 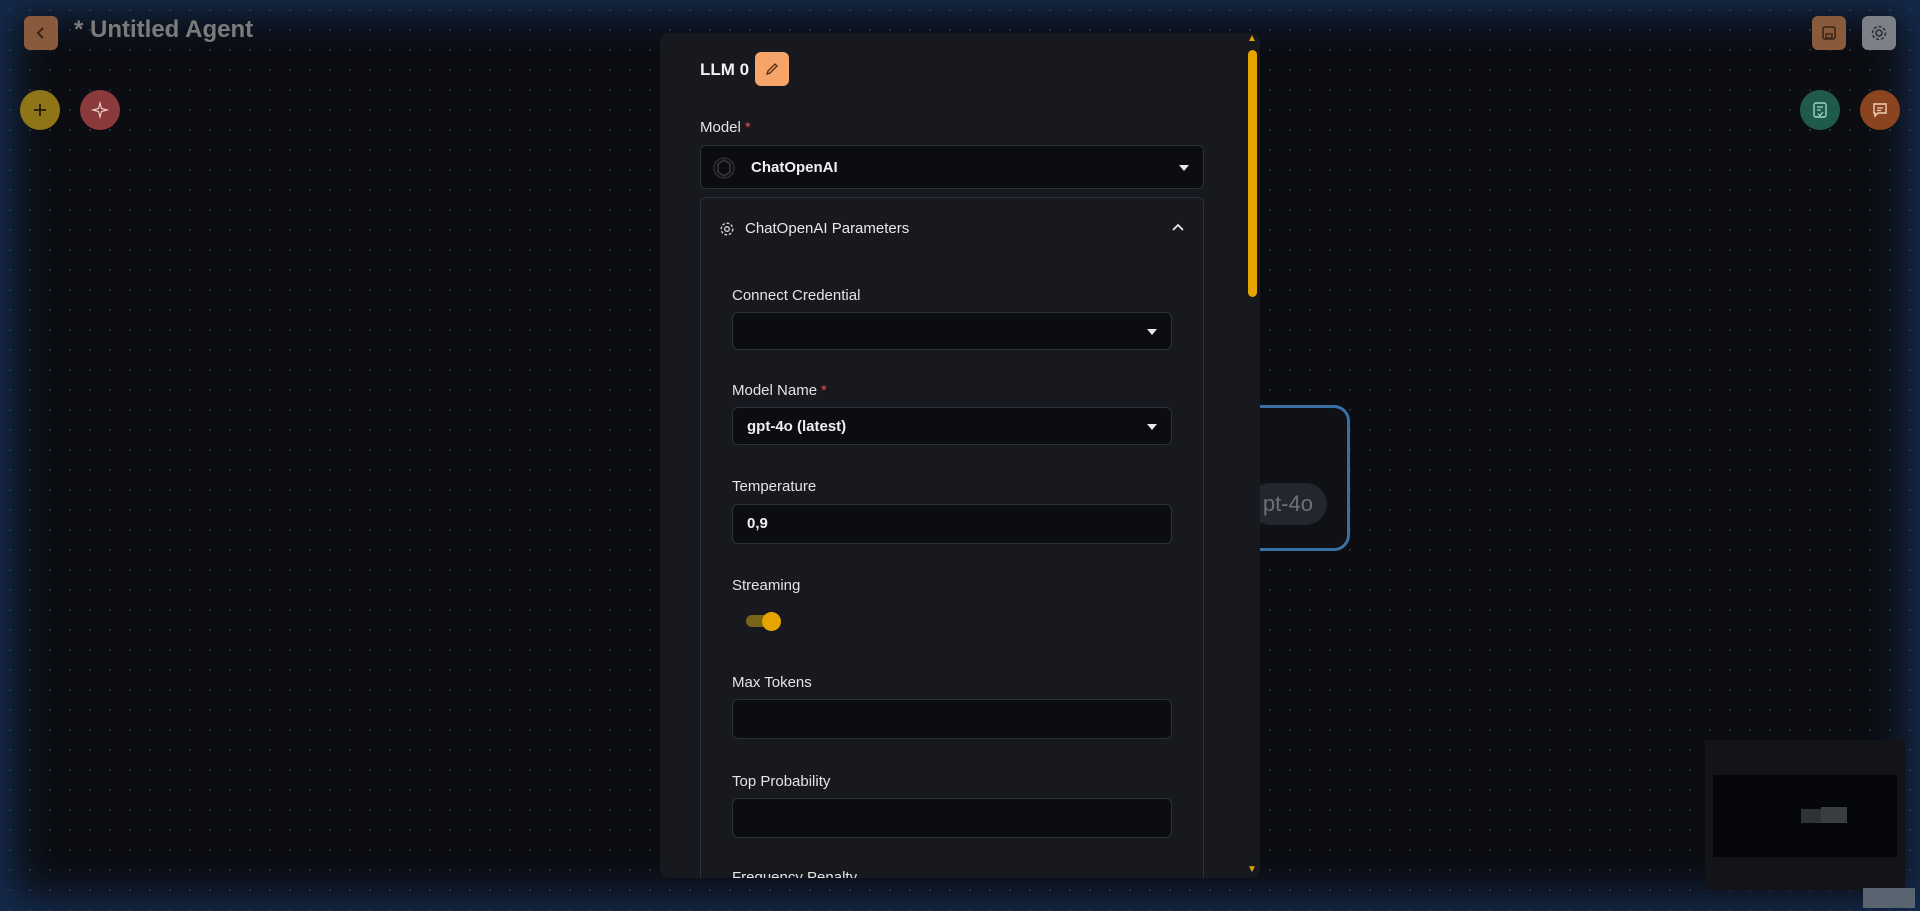 I want to click on model-value: ChatOpenAI, so click(x=794, y=167).